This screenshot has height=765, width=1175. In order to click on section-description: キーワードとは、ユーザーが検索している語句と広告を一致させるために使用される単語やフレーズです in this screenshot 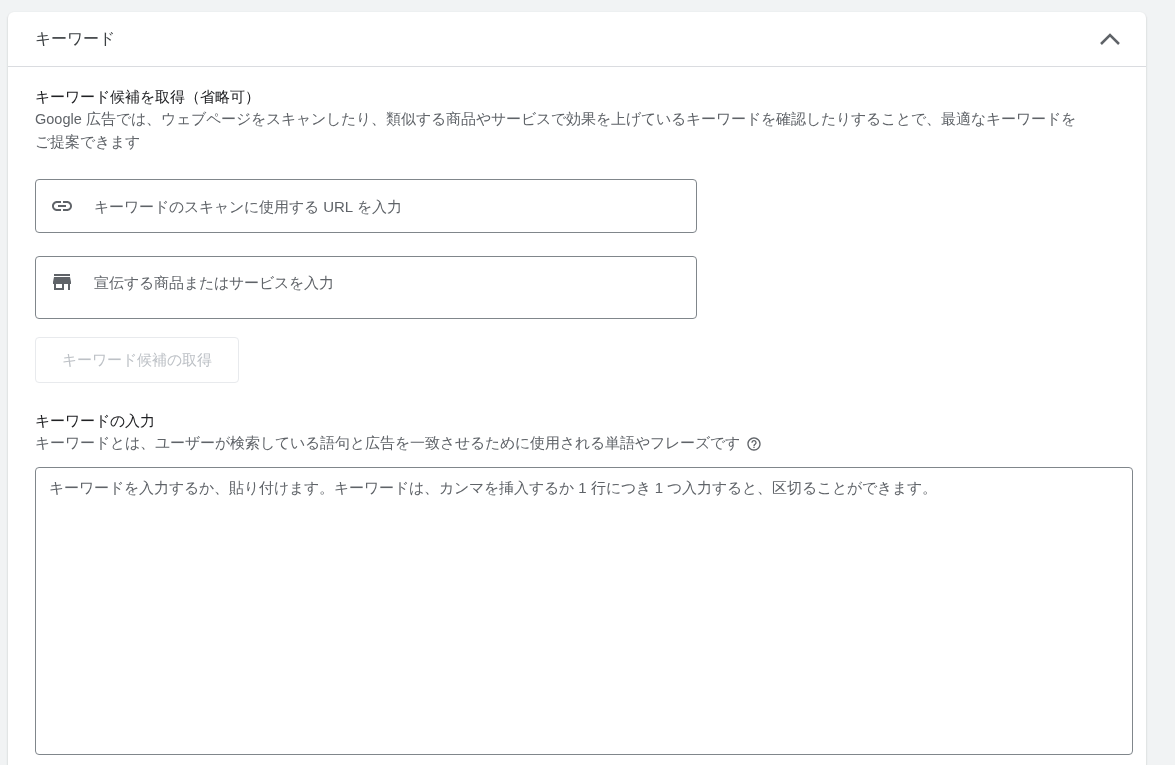, I will do `click(387, 443)`.